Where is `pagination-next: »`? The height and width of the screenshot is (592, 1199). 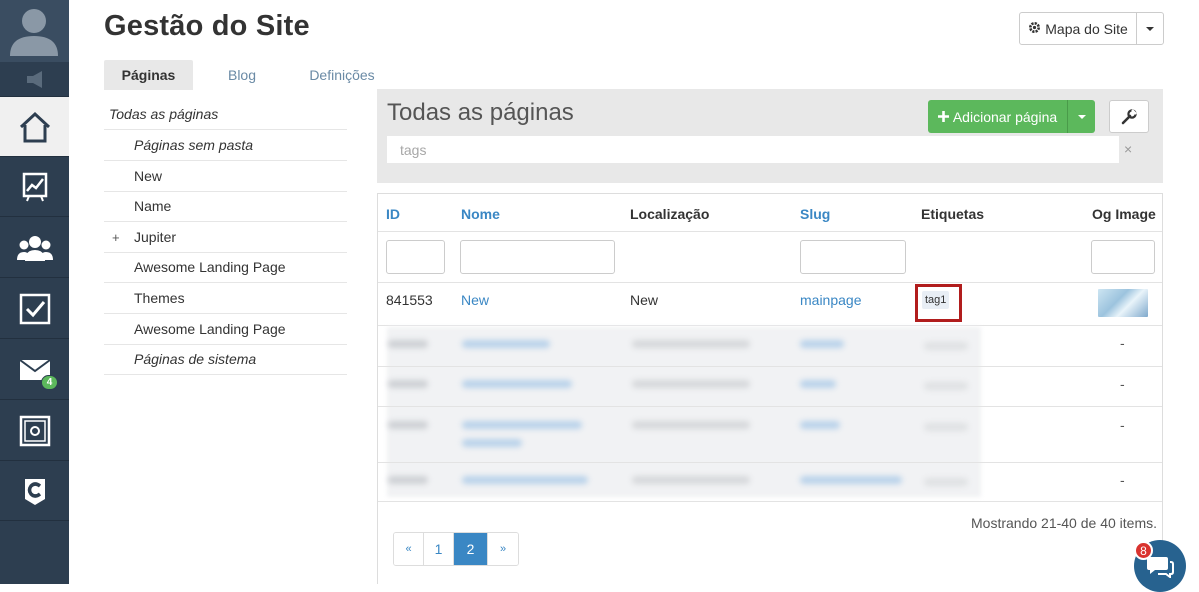 pagination-next: » is located at coordinates (503, 549).